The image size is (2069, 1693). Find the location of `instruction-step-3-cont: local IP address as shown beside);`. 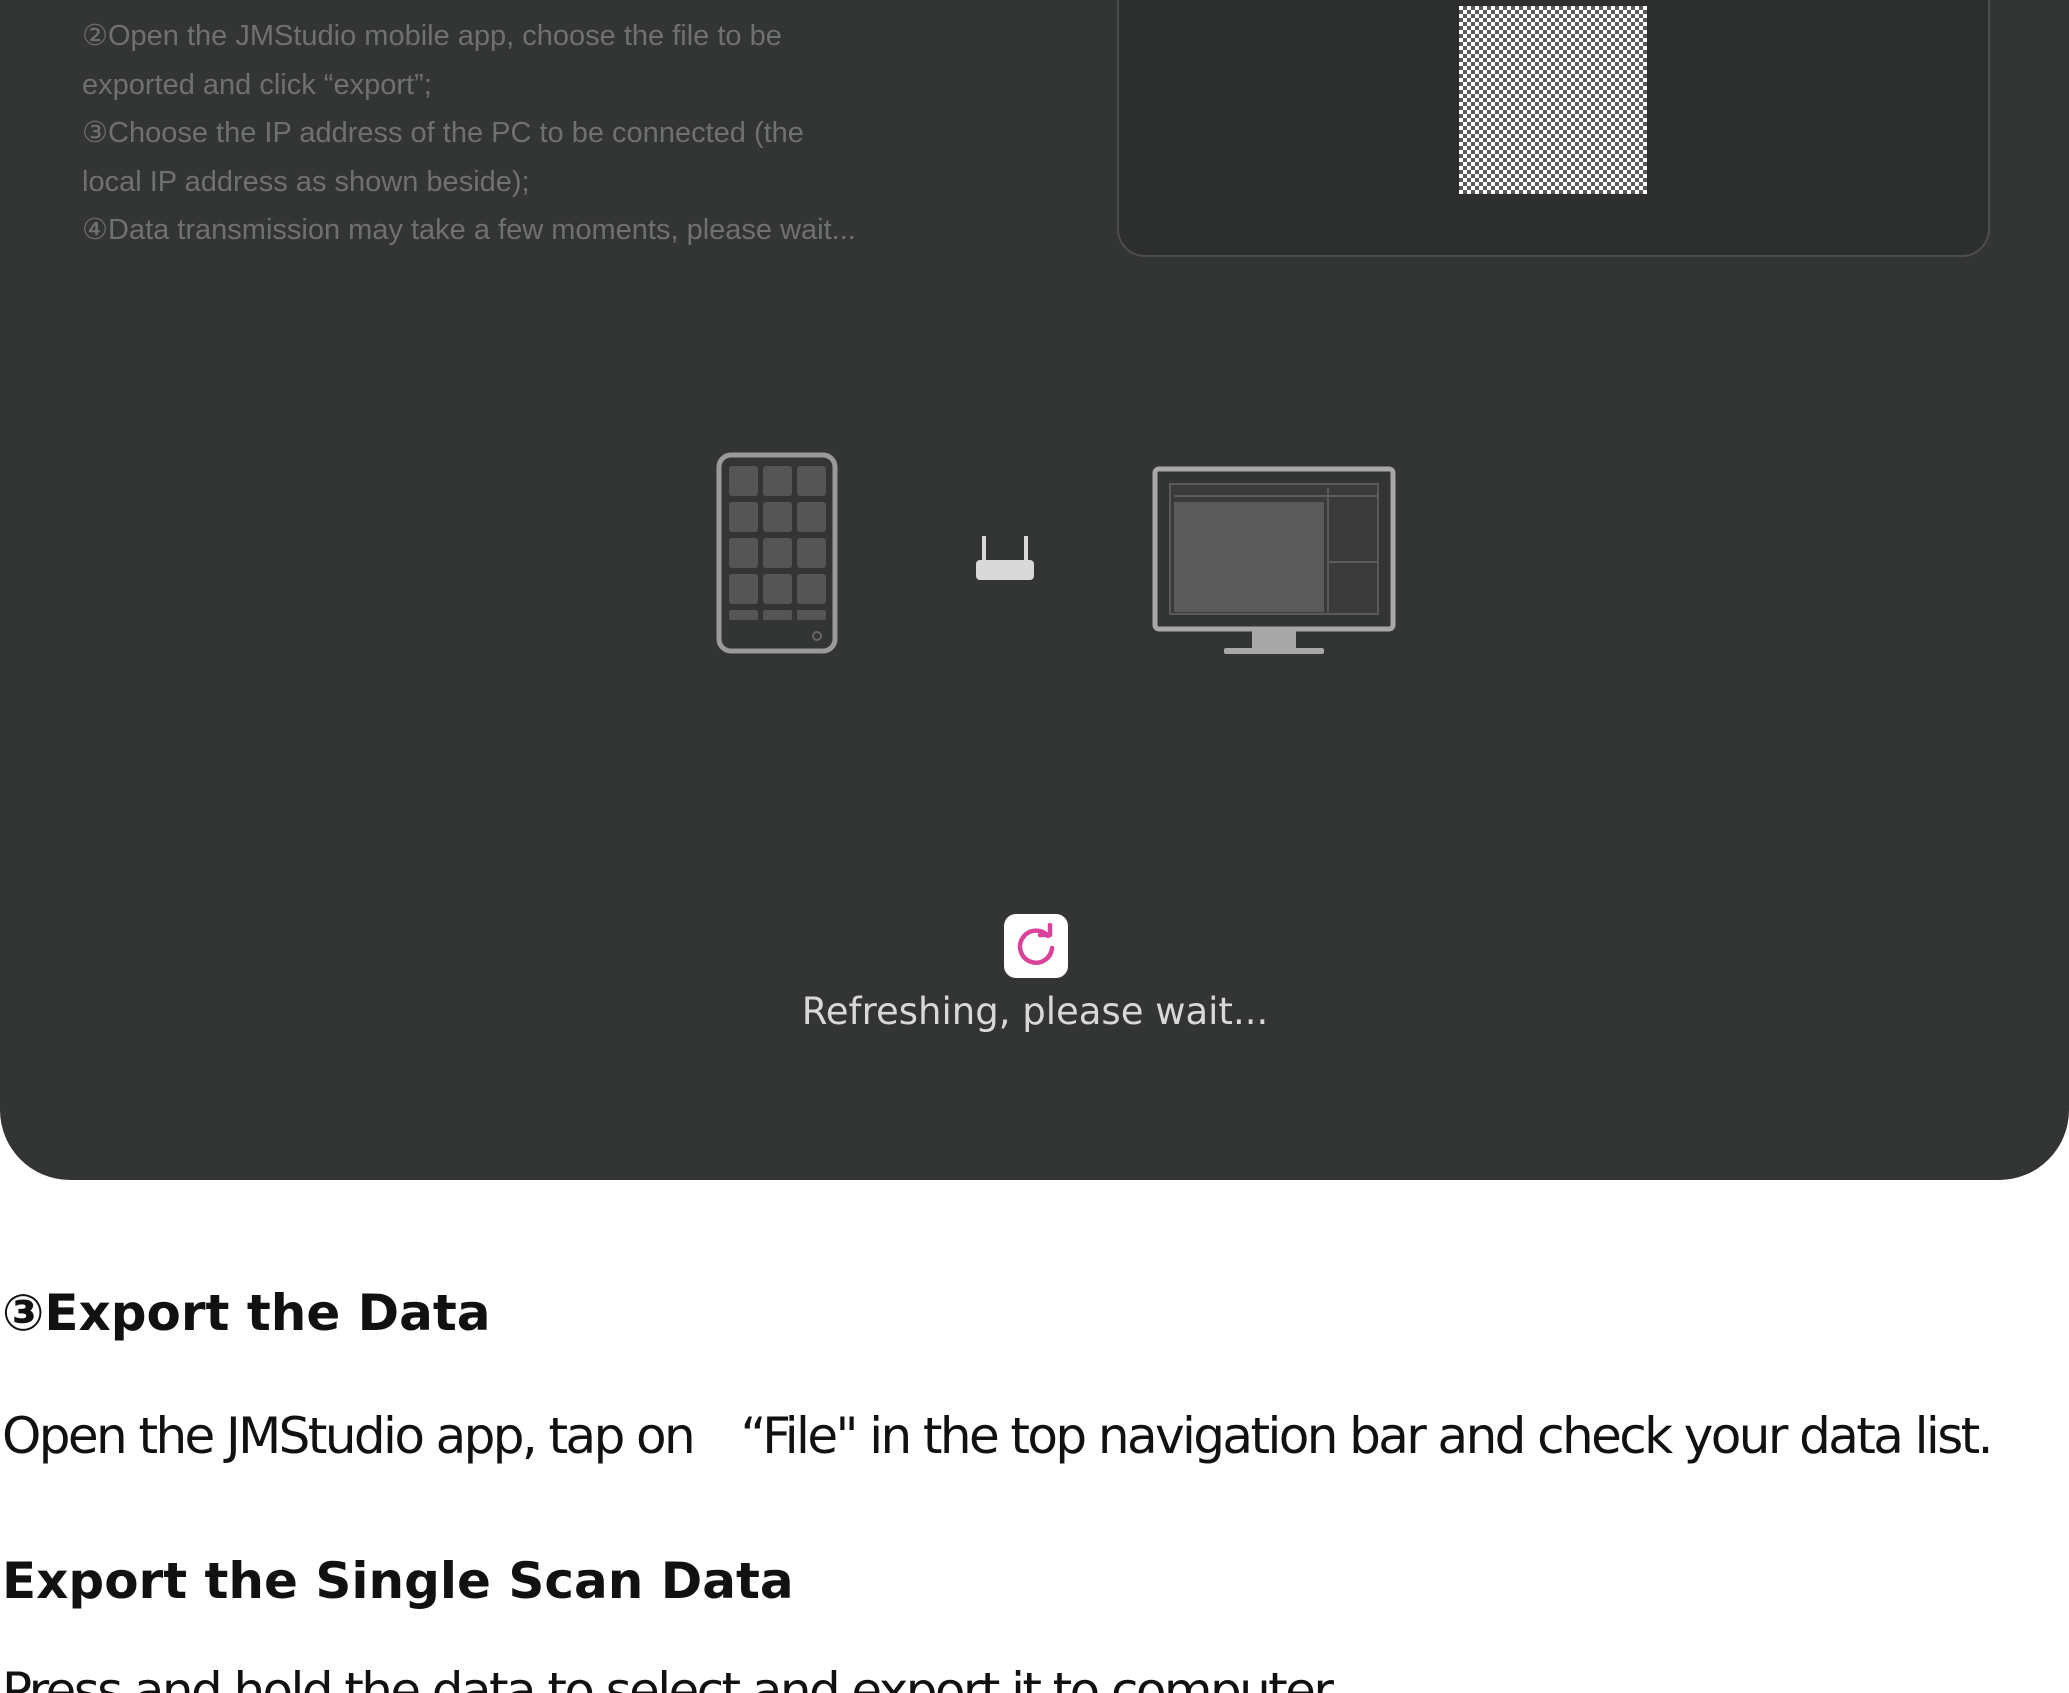

instruction-step-3-cont: local IP address as shown beside); is located at coordinates (306, 181).